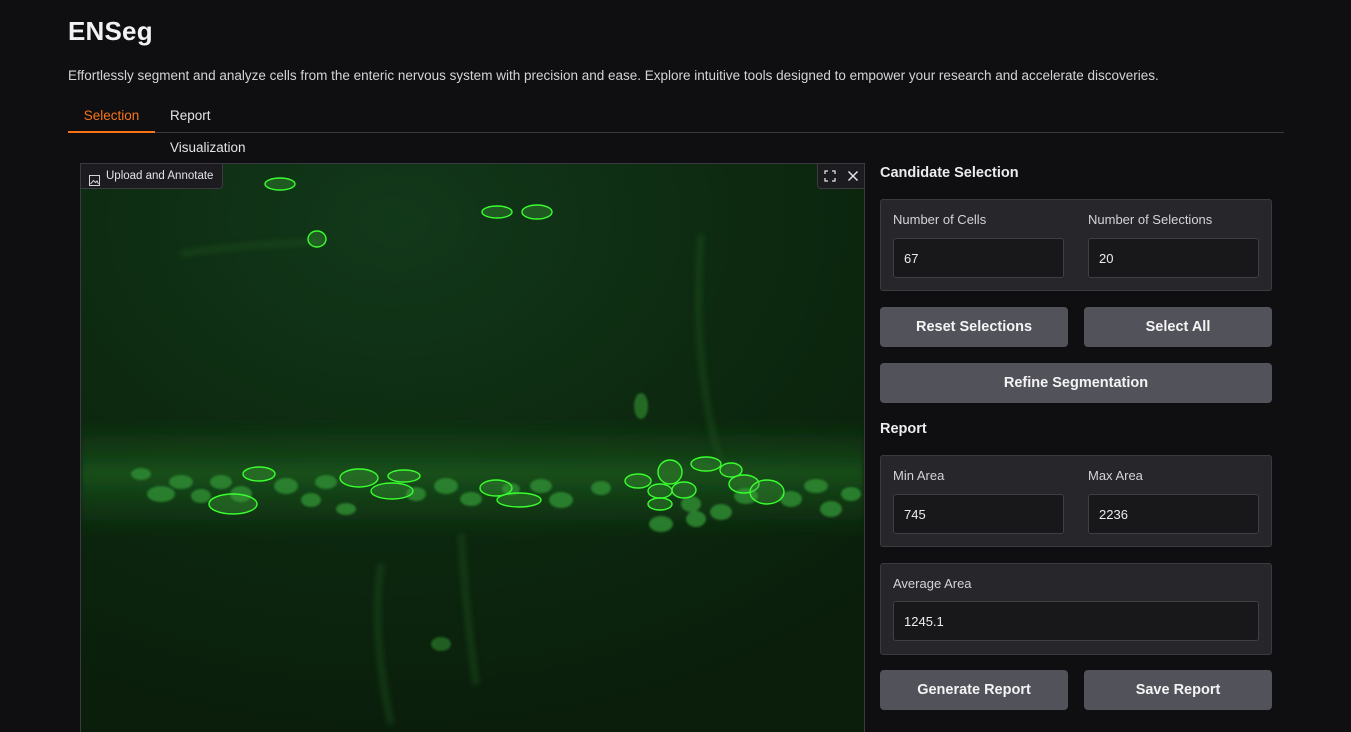  I want to click on report-title: Report, so click(903, 429).